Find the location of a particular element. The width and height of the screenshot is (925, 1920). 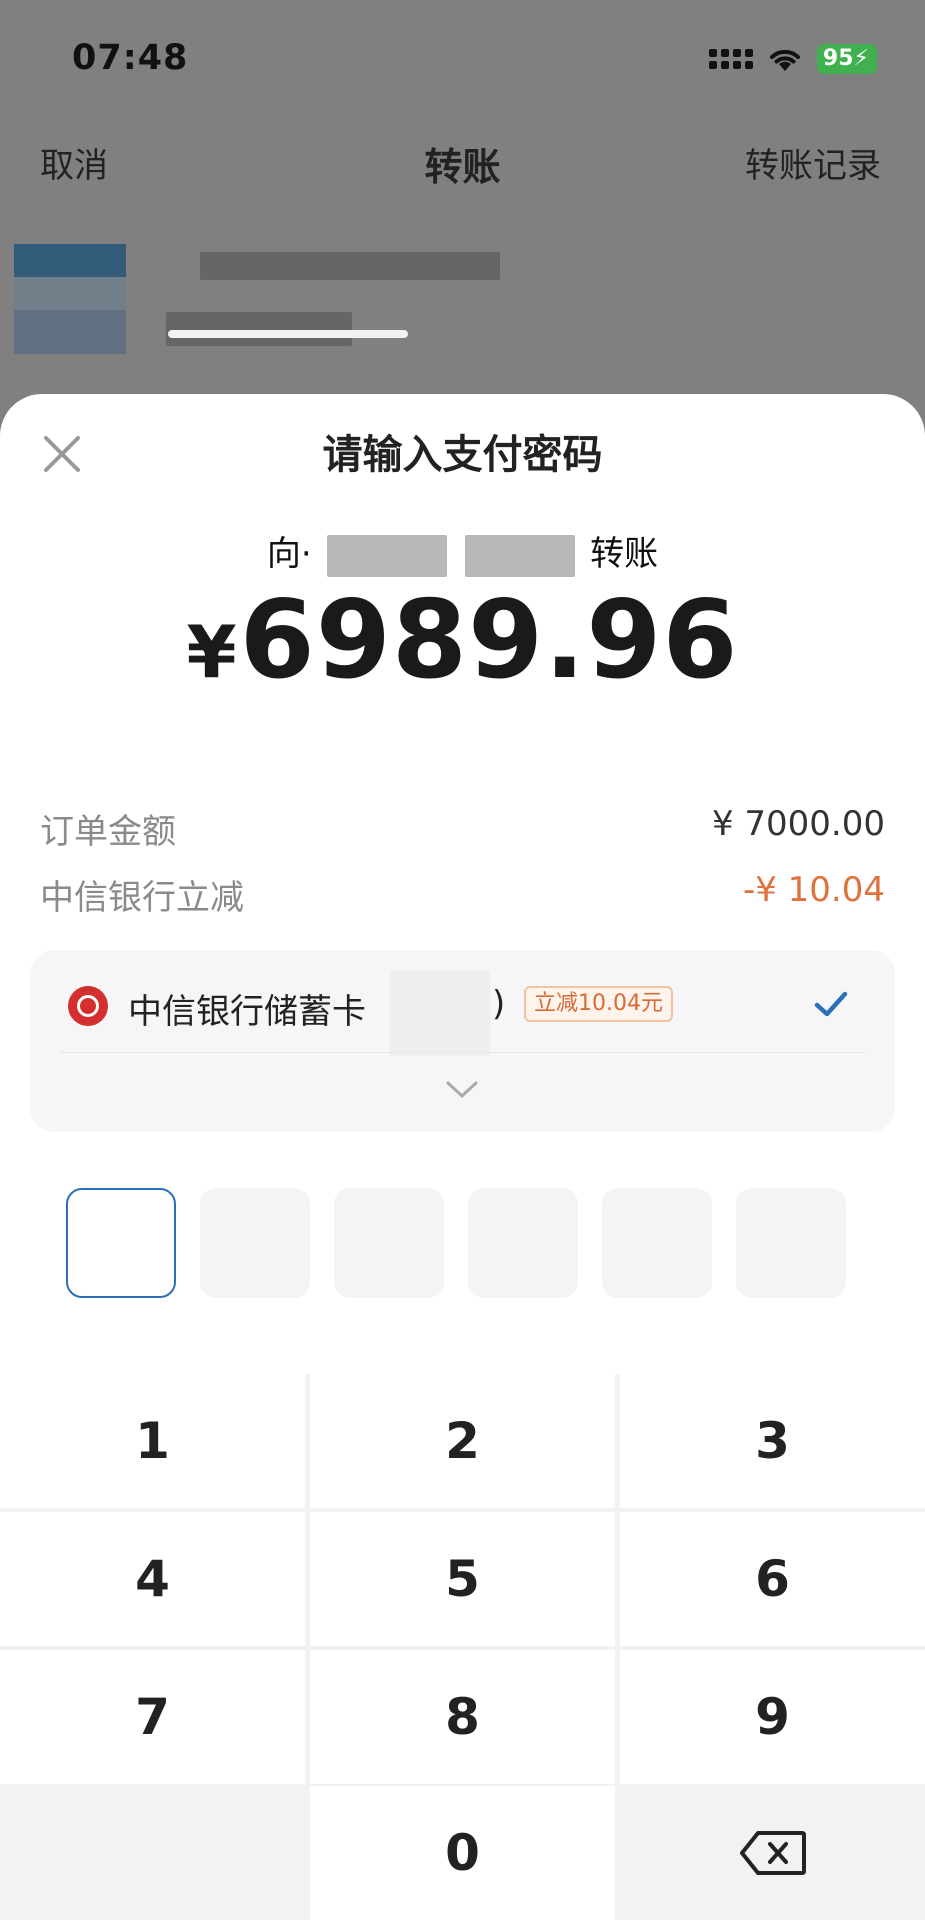

key-3: 3 is located at coordinates (772, 1441).